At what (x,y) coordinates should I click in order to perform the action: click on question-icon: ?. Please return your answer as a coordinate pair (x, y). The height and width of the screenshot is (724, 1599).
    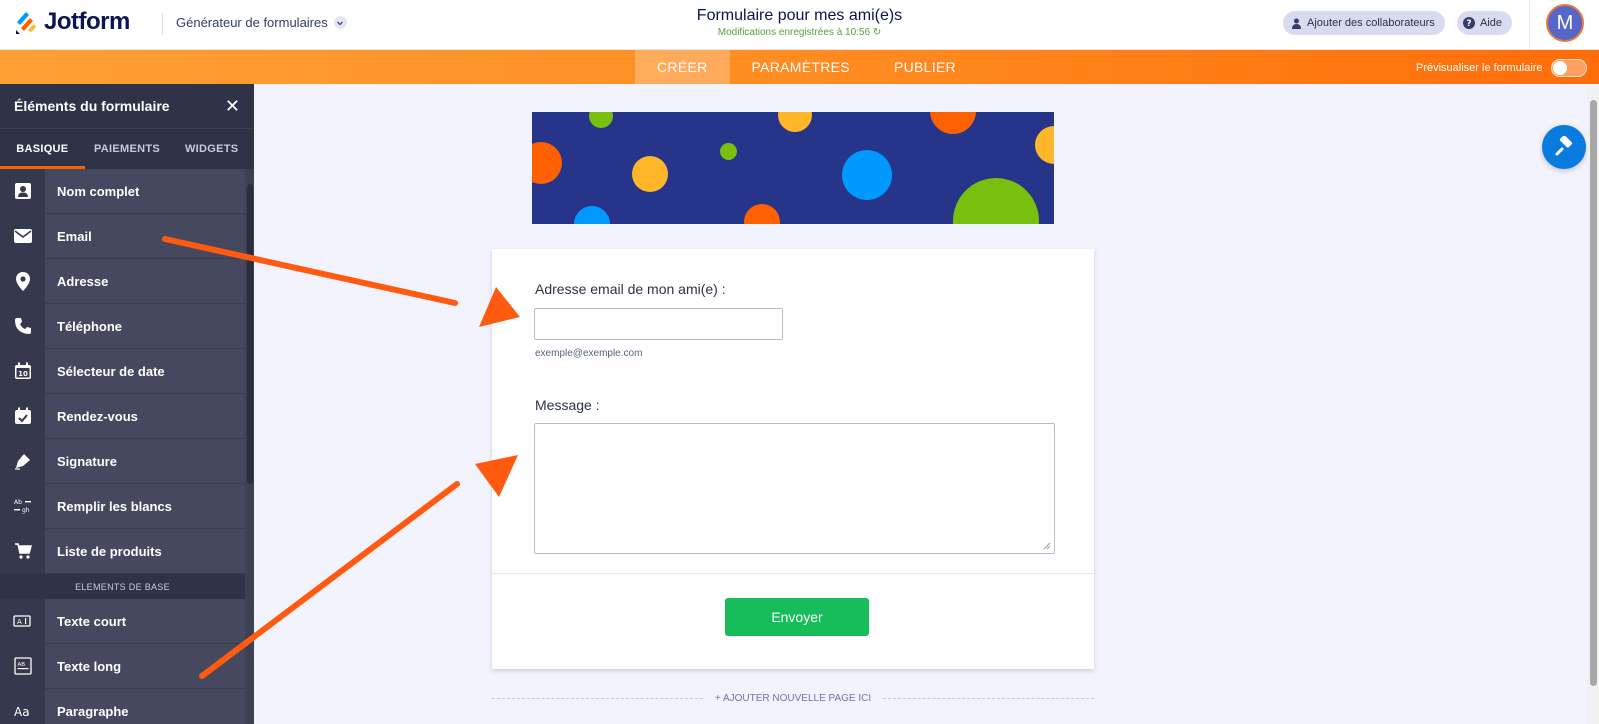
    Looking at the image, I should click on (1469, 23).